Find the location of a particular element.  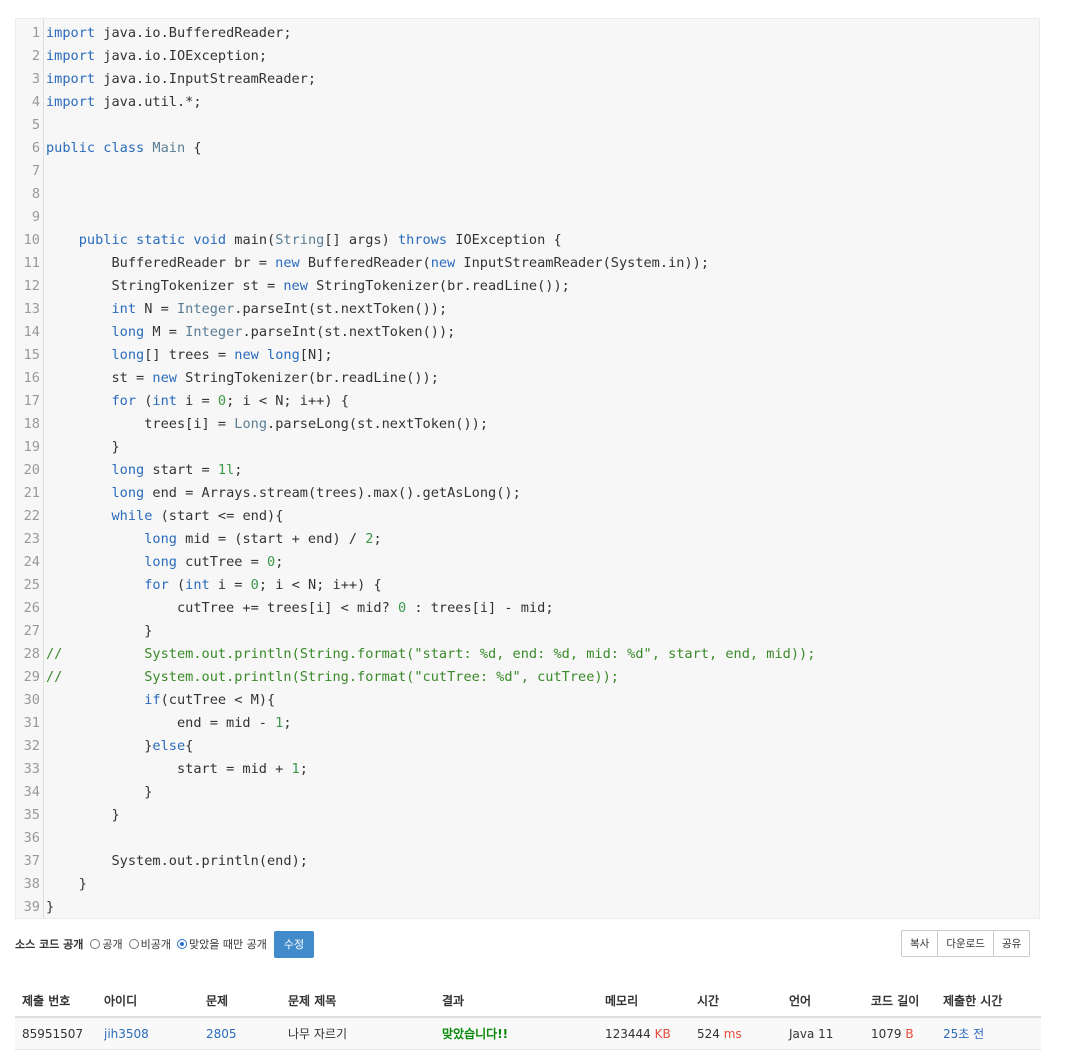

memory-unit: KB is located at coordinates (662, 1033).